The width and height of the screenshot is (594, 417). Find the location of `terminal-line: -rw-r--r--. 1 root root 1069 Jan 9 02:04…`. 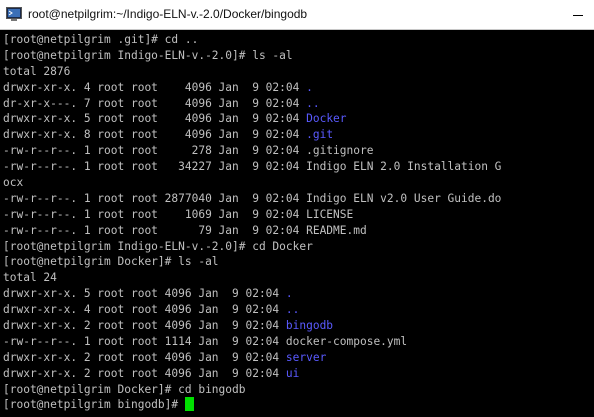

terminal-line: -rw-r--r--. 1 root root 1069 Jan 9 02:04… is located at coordinates (298, 215).